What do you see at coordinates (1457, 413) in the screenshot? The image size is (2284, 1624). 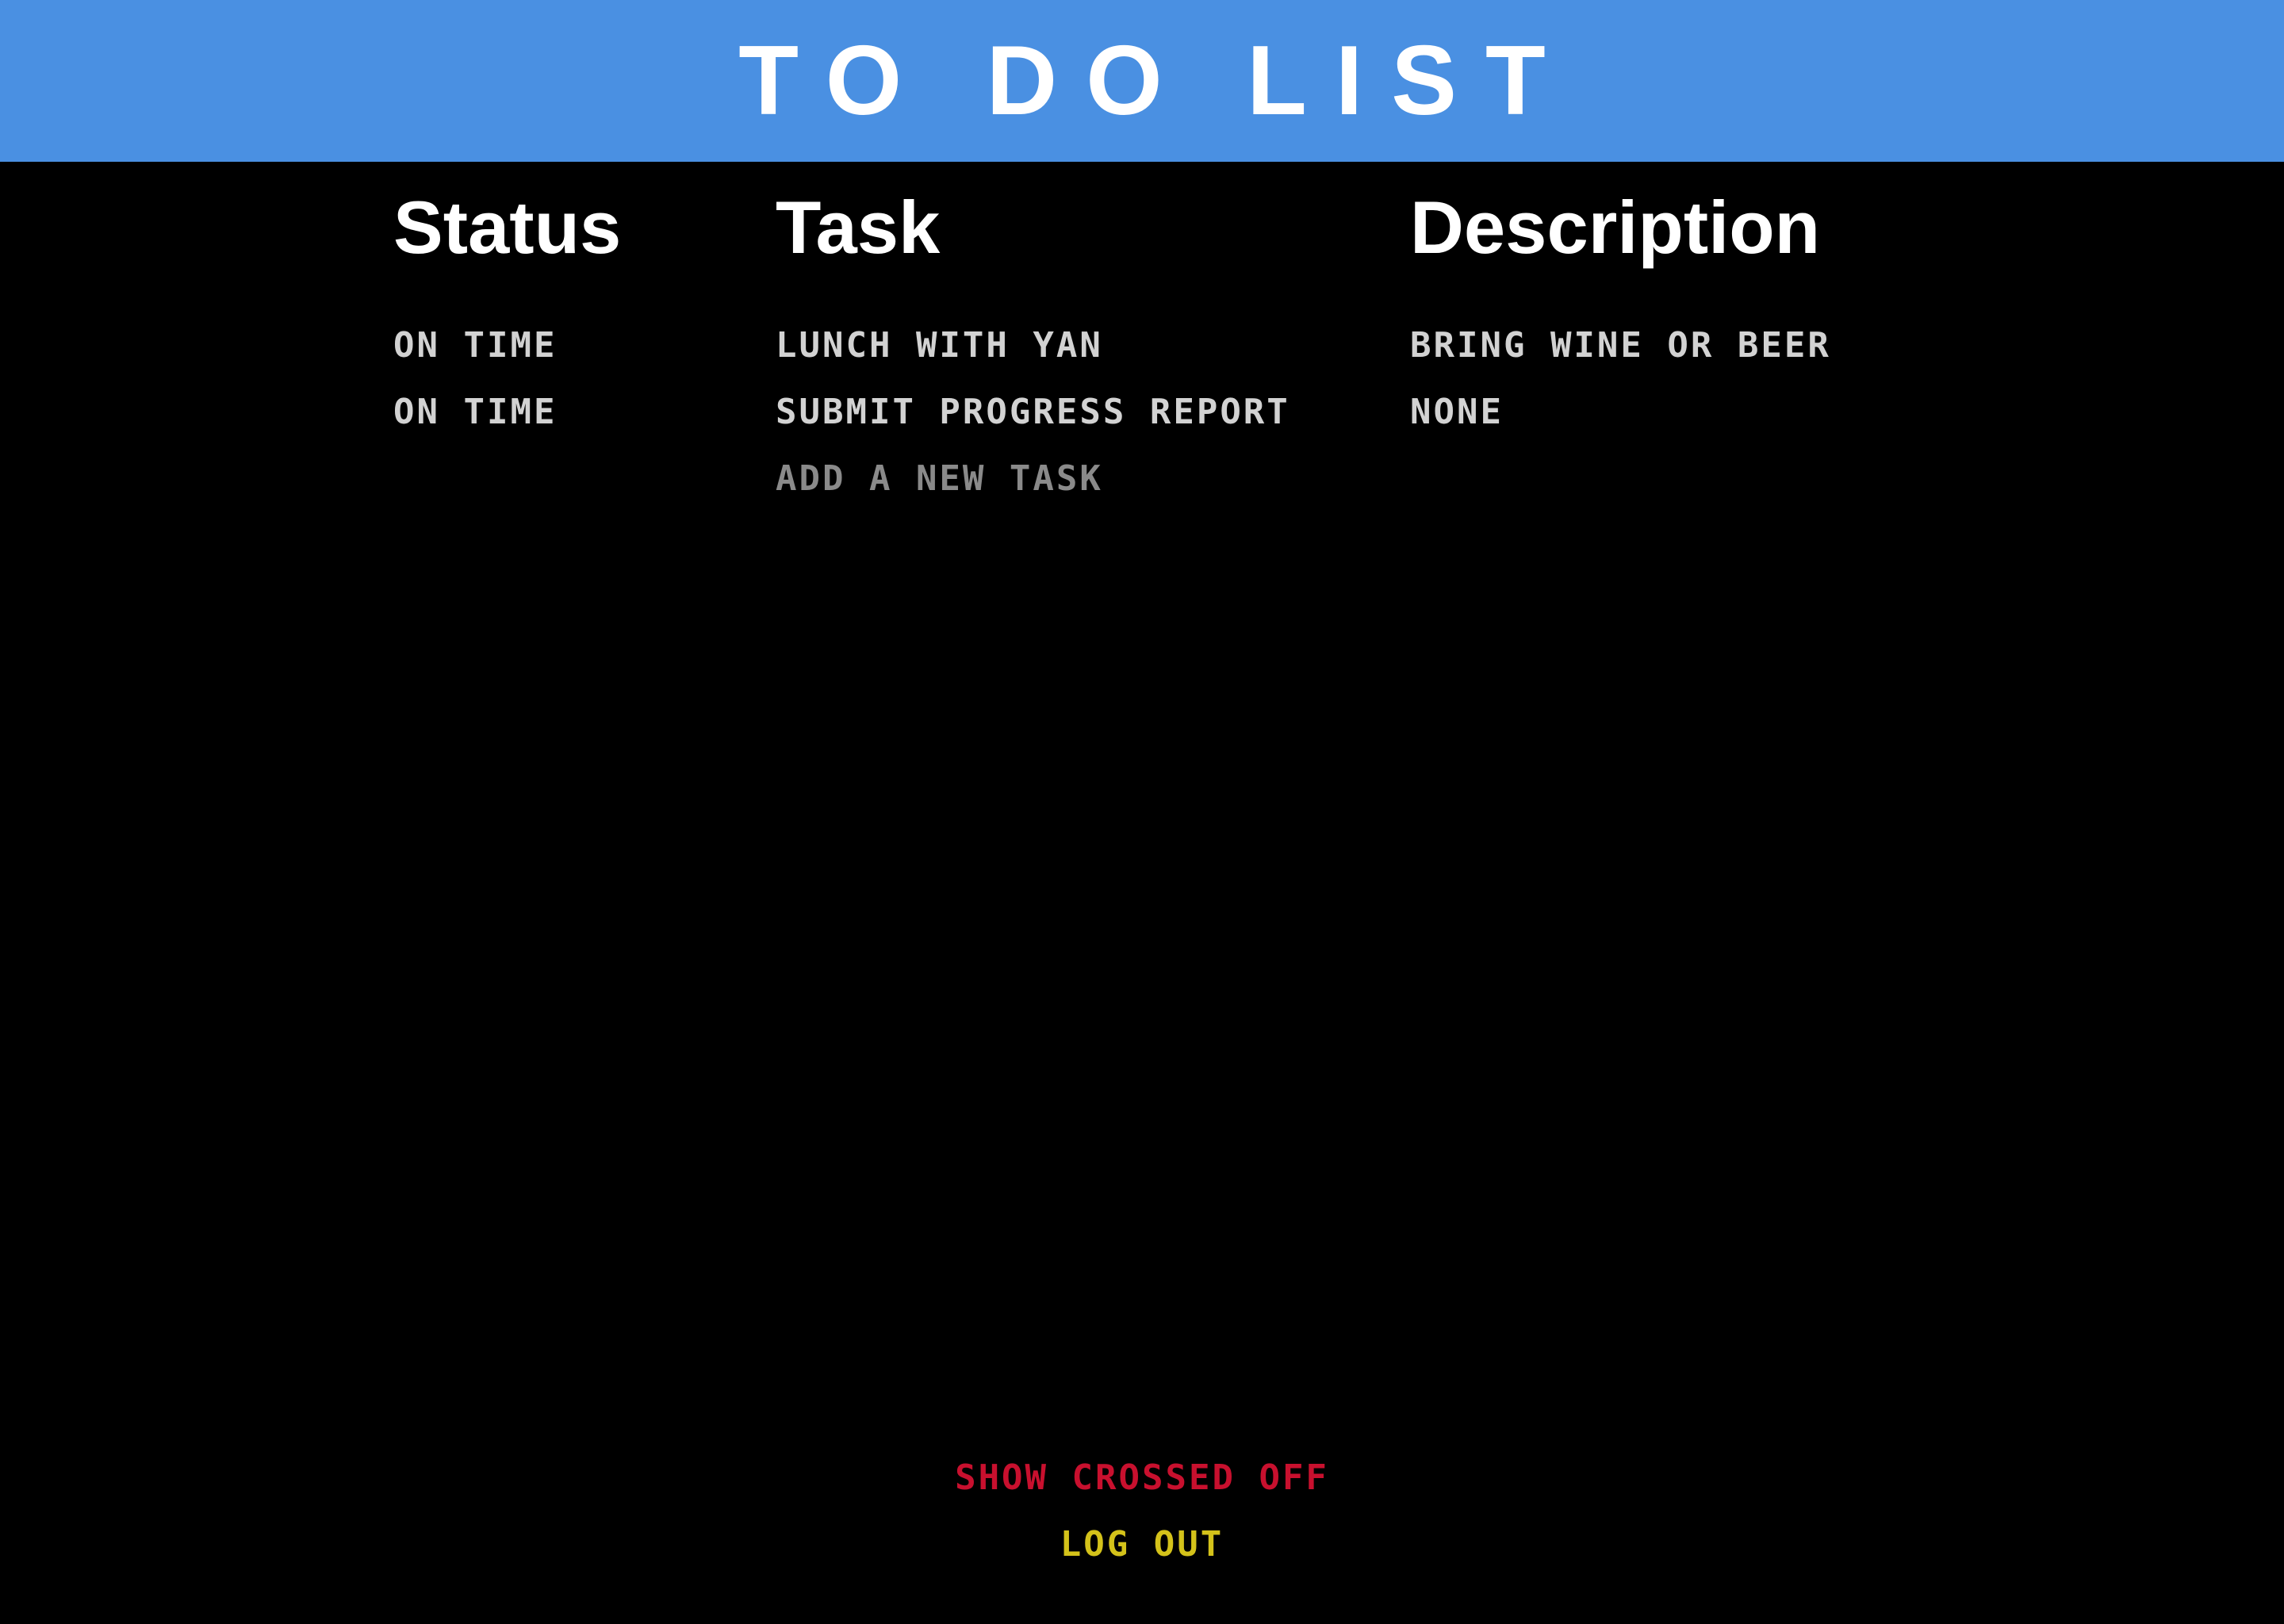 I see `task-description: NONE` at bounding box center [1457, 413].